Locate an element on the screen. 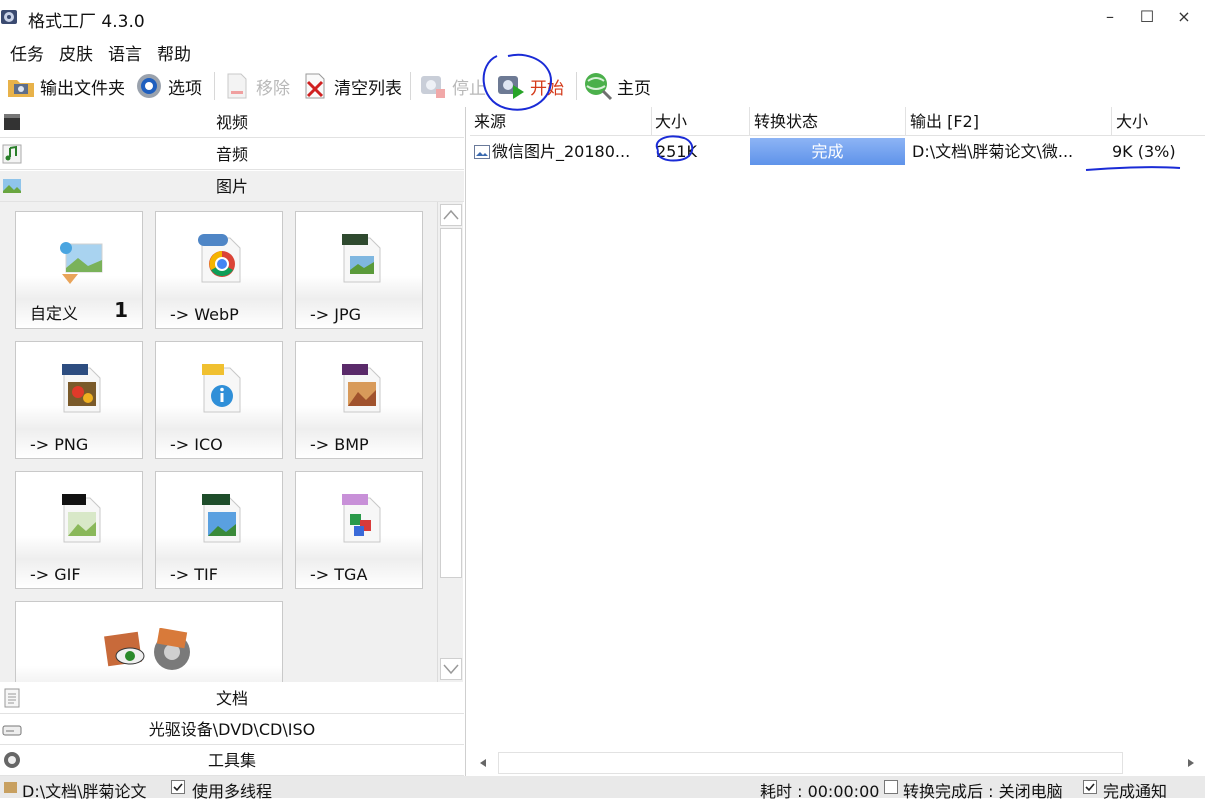  column-header-output-size: 大小 is located at coordinates (1158, 121).